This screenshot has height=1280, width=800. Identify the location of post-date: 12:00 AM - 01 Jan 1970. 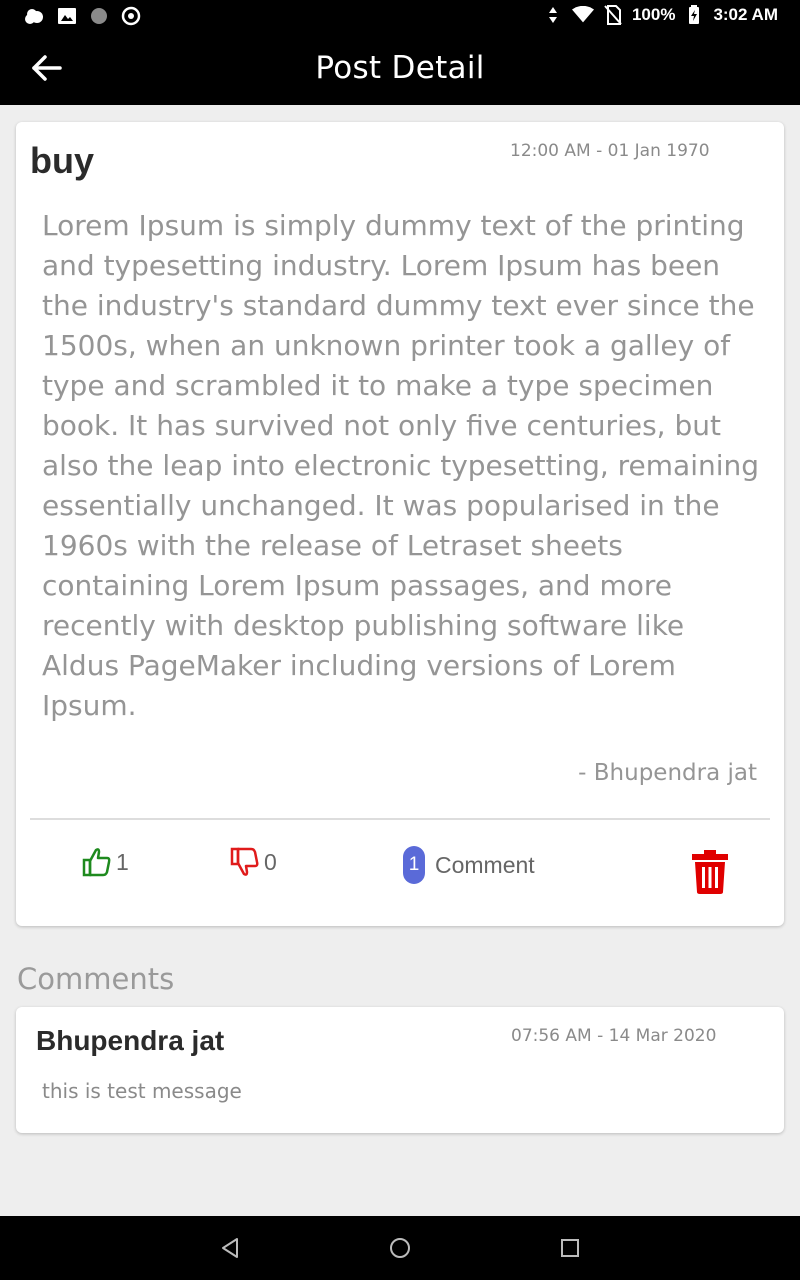
(610, 151).